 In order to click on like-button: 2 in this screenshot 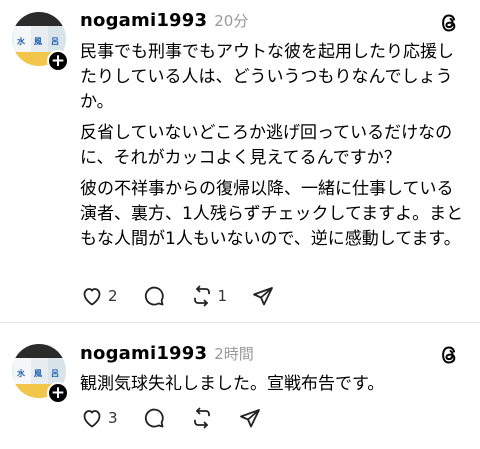, I will do `click(99, 296)`.